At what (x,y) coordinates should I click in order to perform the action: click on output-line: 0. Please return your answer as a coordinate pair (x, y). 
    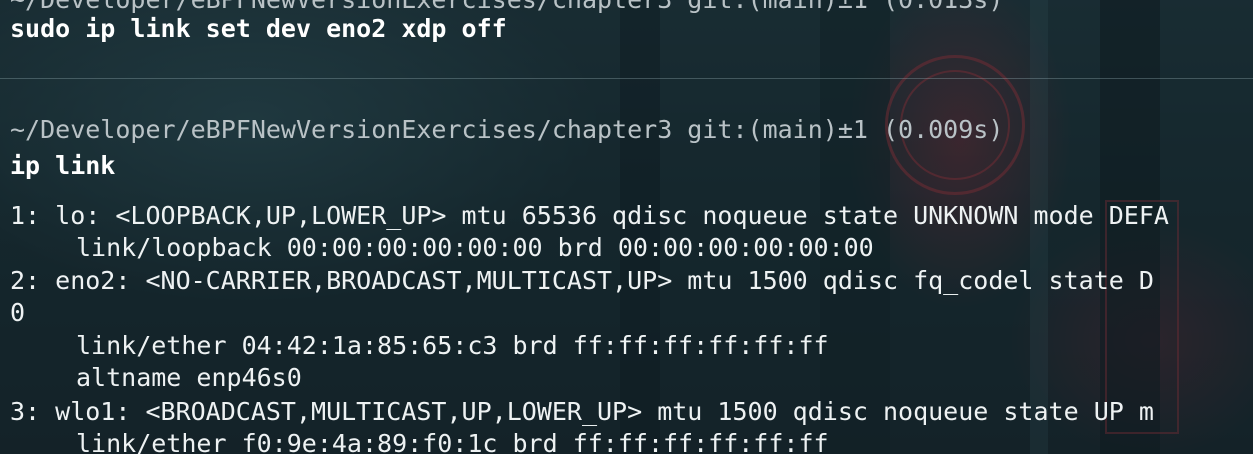
    Looking at the image, I should click on (18, 312).